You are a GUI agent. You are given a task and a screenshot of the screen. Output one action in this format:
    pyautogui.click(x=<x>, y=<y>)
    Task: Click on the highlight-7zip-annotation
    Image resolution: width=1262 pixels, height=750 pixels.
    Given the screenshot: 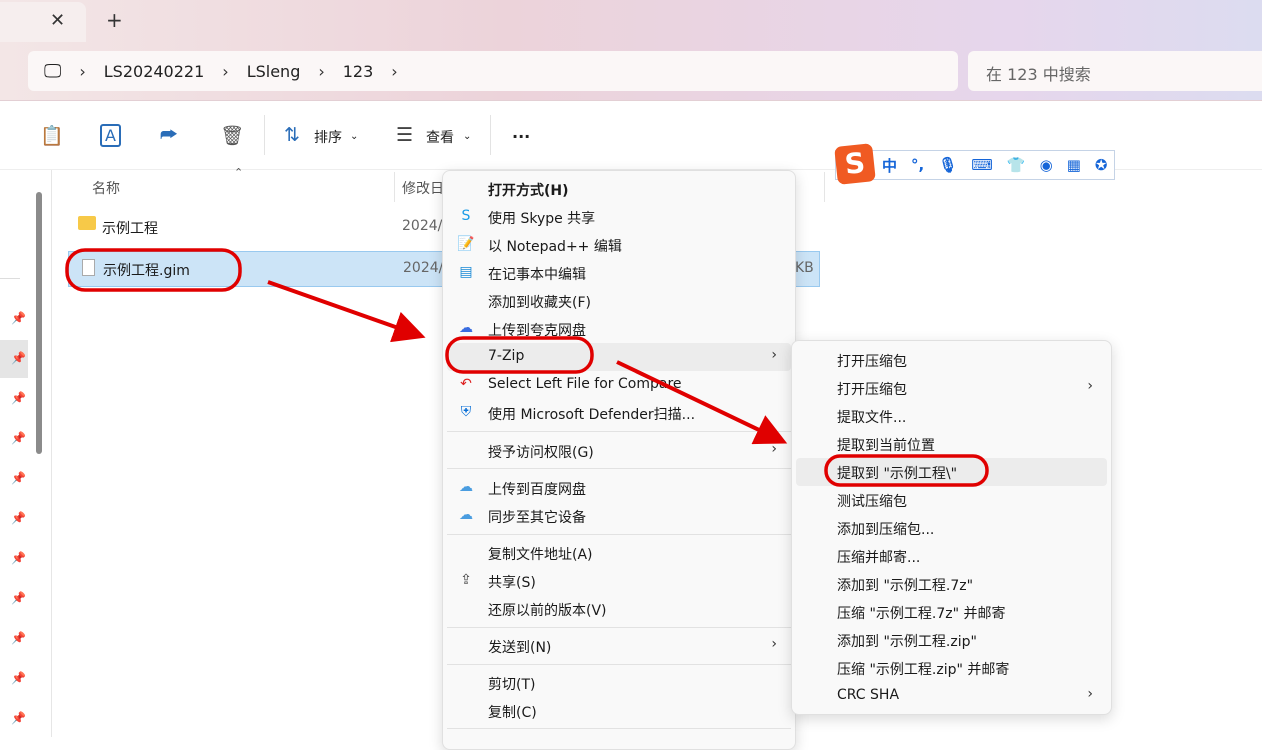 What is the action you would take?
    pyautogui.click(x=519, y=355)
    